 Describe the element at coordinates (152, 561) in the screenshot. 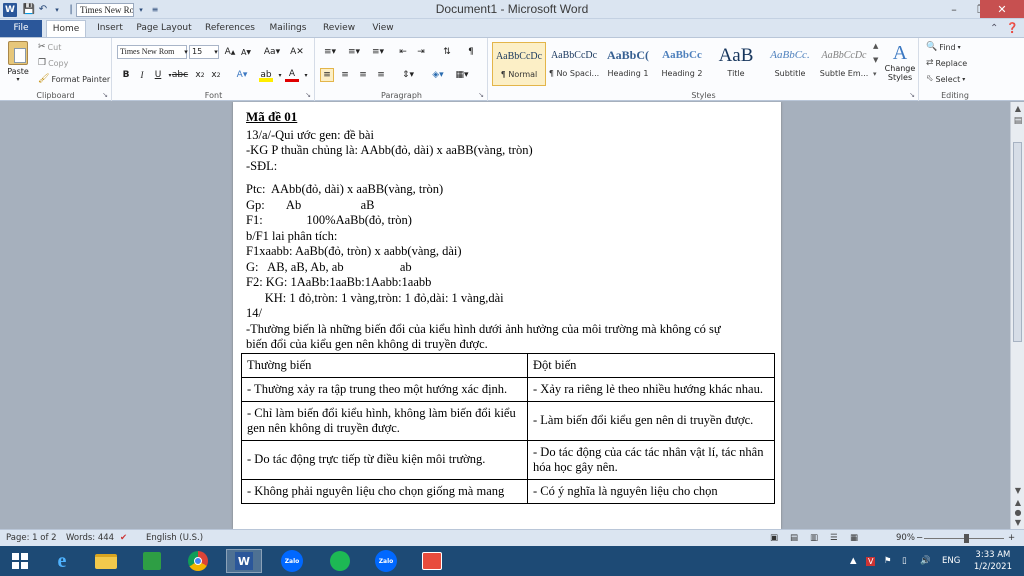

I see `store-icon` at that location.